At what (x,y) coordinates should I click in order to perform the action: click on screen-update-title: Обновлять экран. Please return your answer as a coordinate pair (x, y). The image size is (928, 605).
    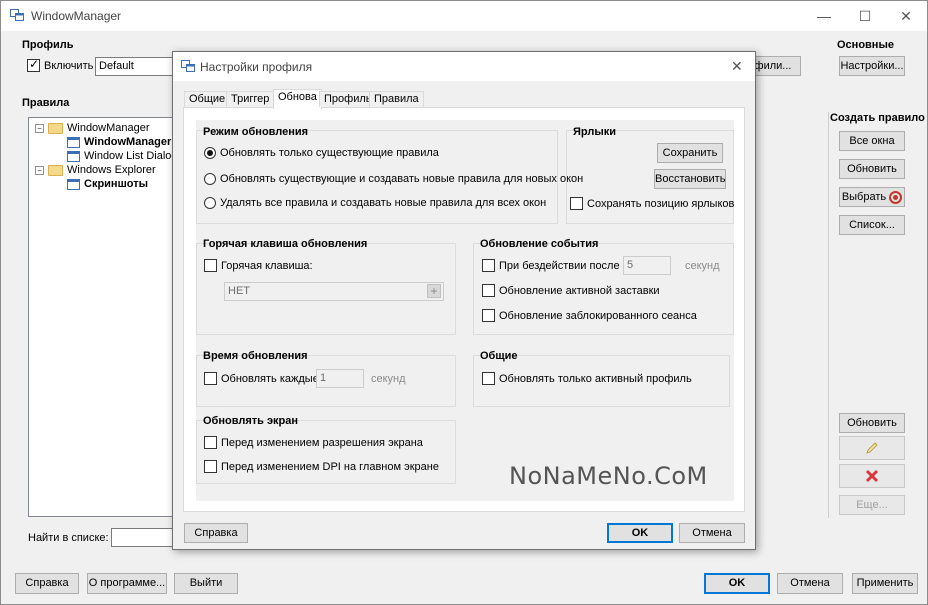
    Looking at the image, I should click on (251, 421).